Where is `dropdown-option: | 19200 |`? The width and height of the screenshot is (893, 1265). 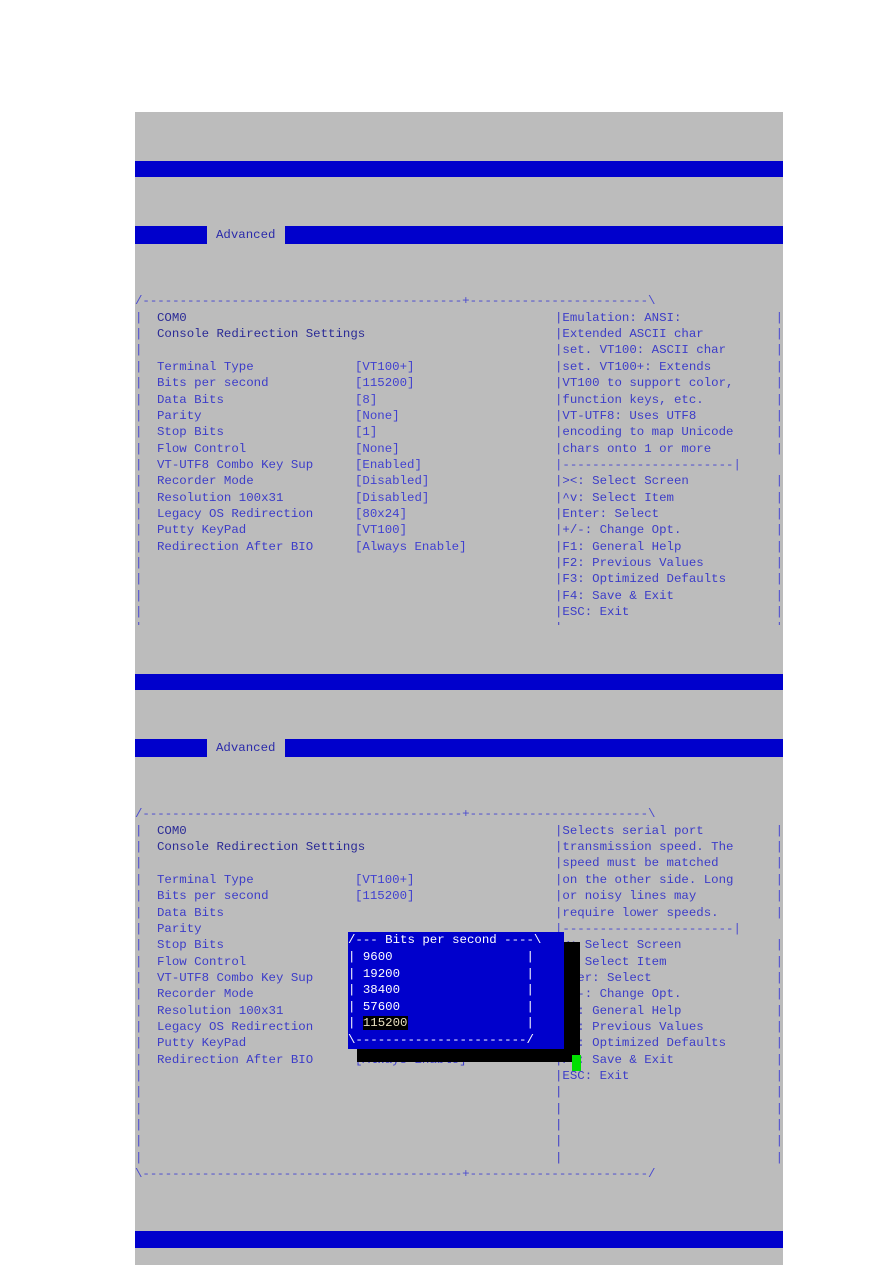 dropdown-option: | 19200 | is located at coordinates (456, 974).